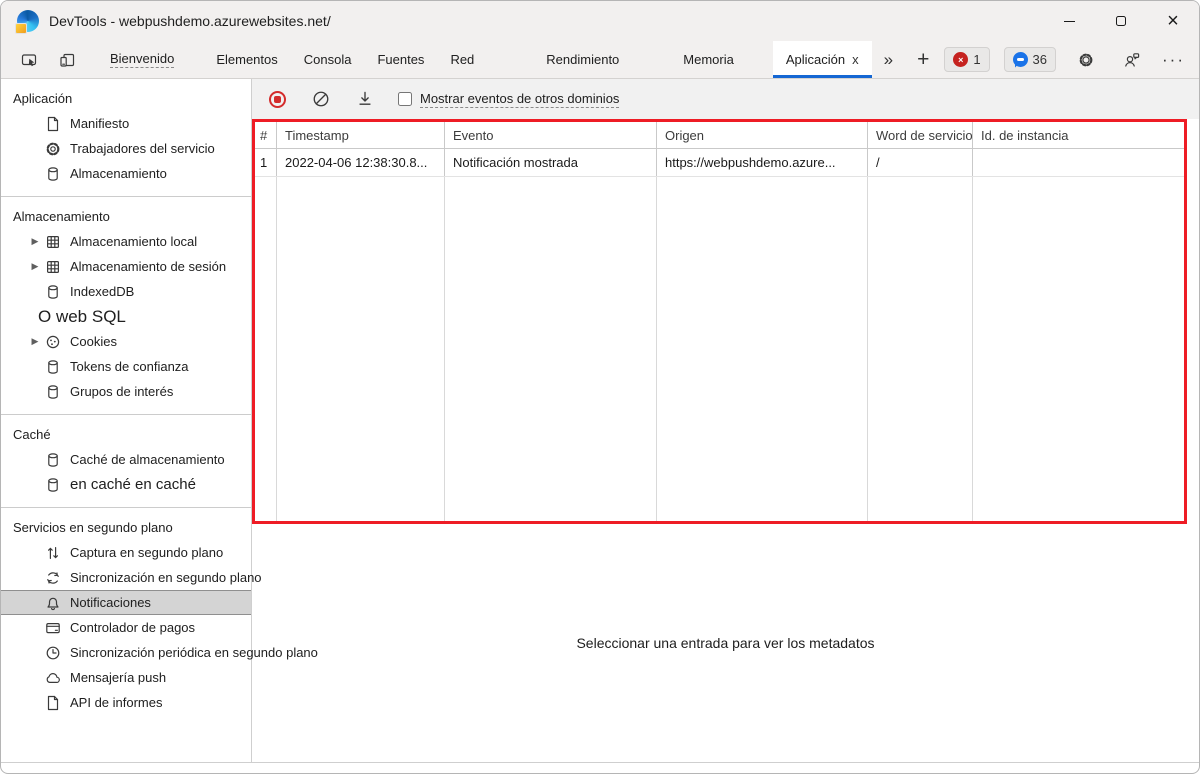  Describe the element at coordinates (147, 552) in the screenshot. I see `sidebar-item-label: Captura en segundo plano` at that location.